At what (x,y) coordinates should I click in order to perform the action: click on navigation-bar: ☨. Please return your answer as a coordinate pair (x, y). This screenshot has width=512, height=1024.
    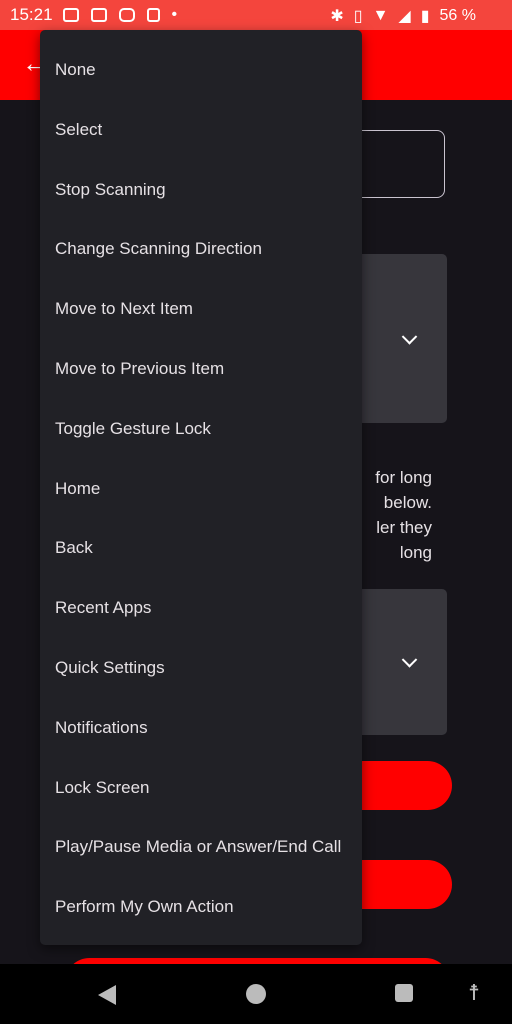
    Looking at the image, I should click on (256, 994).